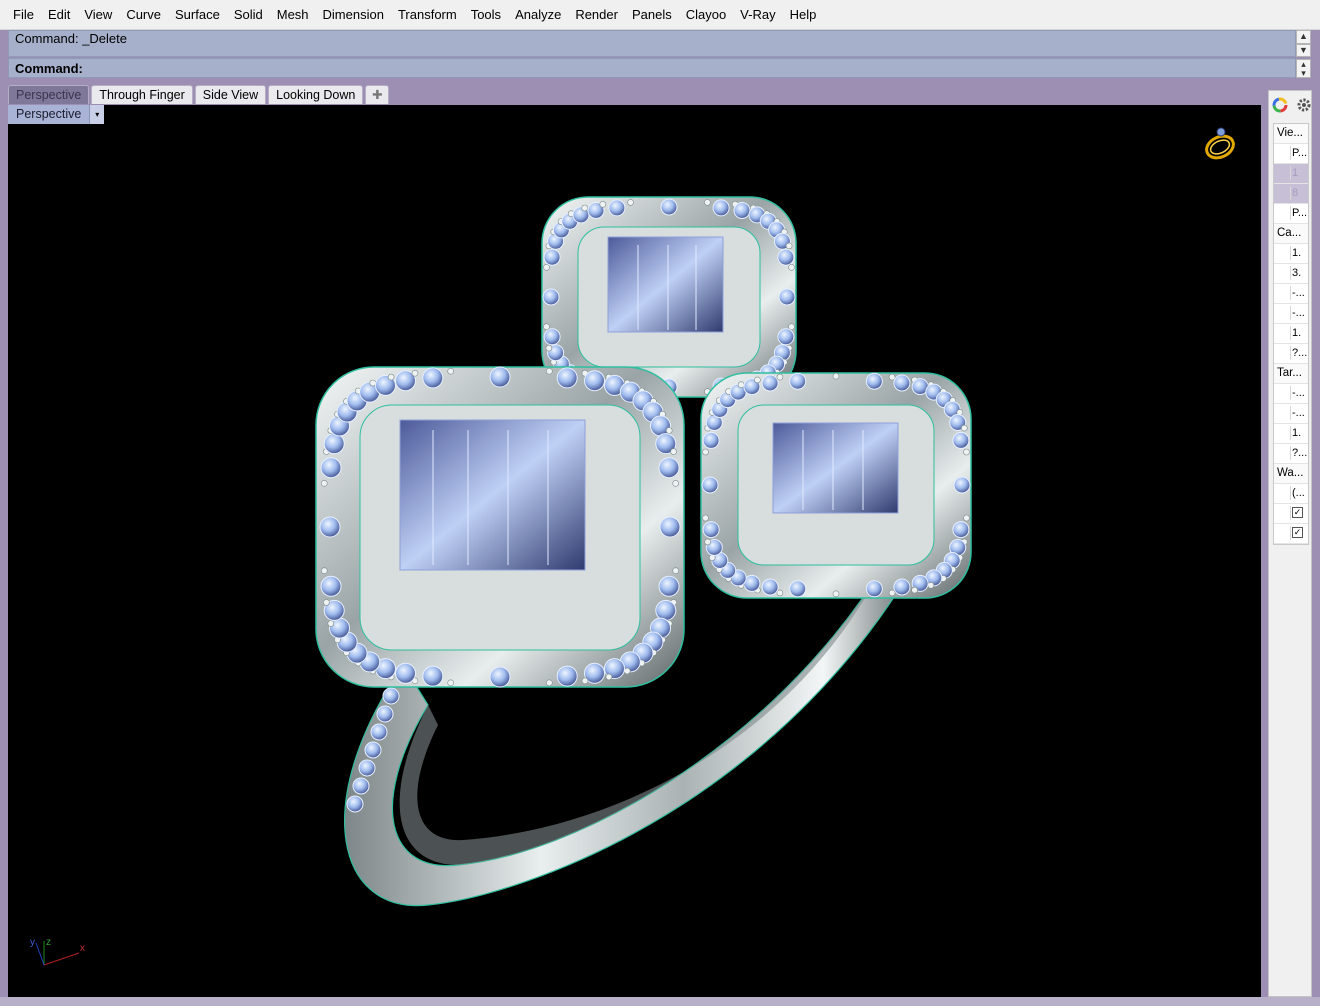  What do you see at coordinates (1291, 274) in the screenshot?
I see `panel-property-row: 3.` at bounding box center [1291, 274].